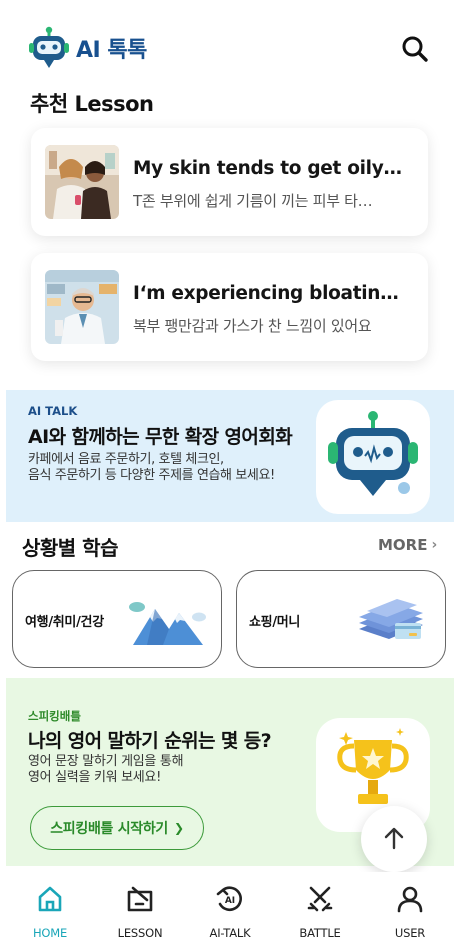  Describe the element at coordinates (50, 933) in the screenshot. I see `nav-label: HOME` at that location.